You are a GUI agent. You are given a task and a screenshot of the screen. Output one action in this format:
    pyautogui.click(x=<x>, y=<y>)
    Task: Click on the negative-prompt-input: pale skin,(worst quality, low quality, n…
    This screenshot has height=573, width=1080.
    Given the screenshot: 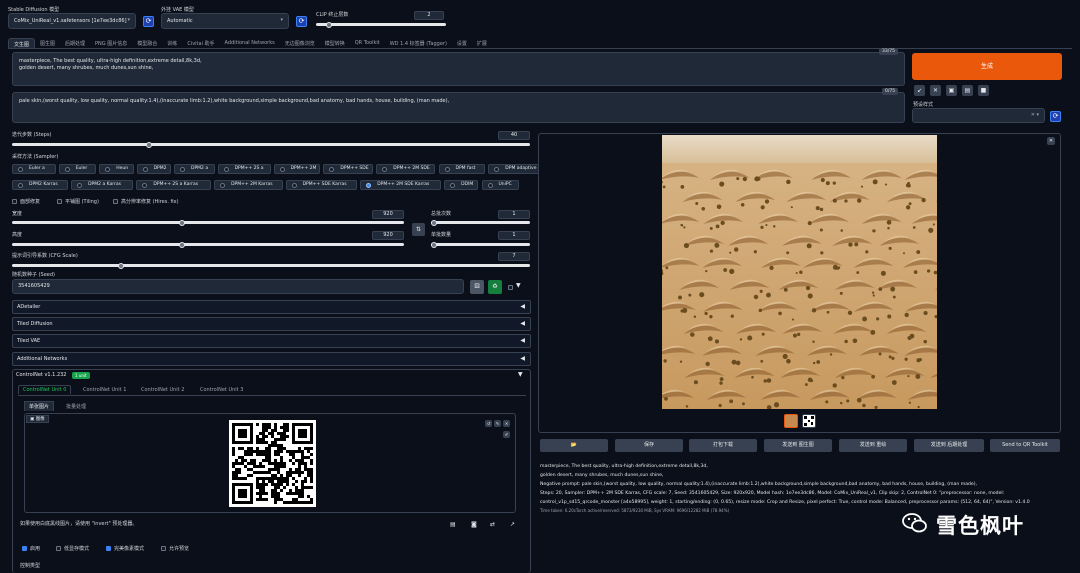 What is the action you would take?
    pyautogui.click(x=458, y=107)
    